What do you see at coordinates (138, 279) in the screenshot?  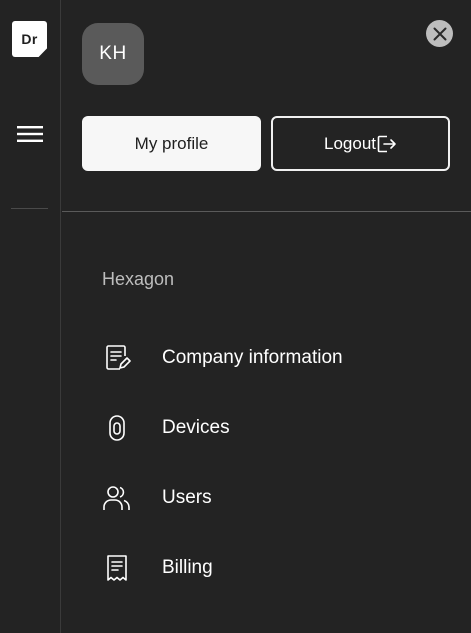 I see `organization-name: Hexagon` at bounding box center [138, 279].